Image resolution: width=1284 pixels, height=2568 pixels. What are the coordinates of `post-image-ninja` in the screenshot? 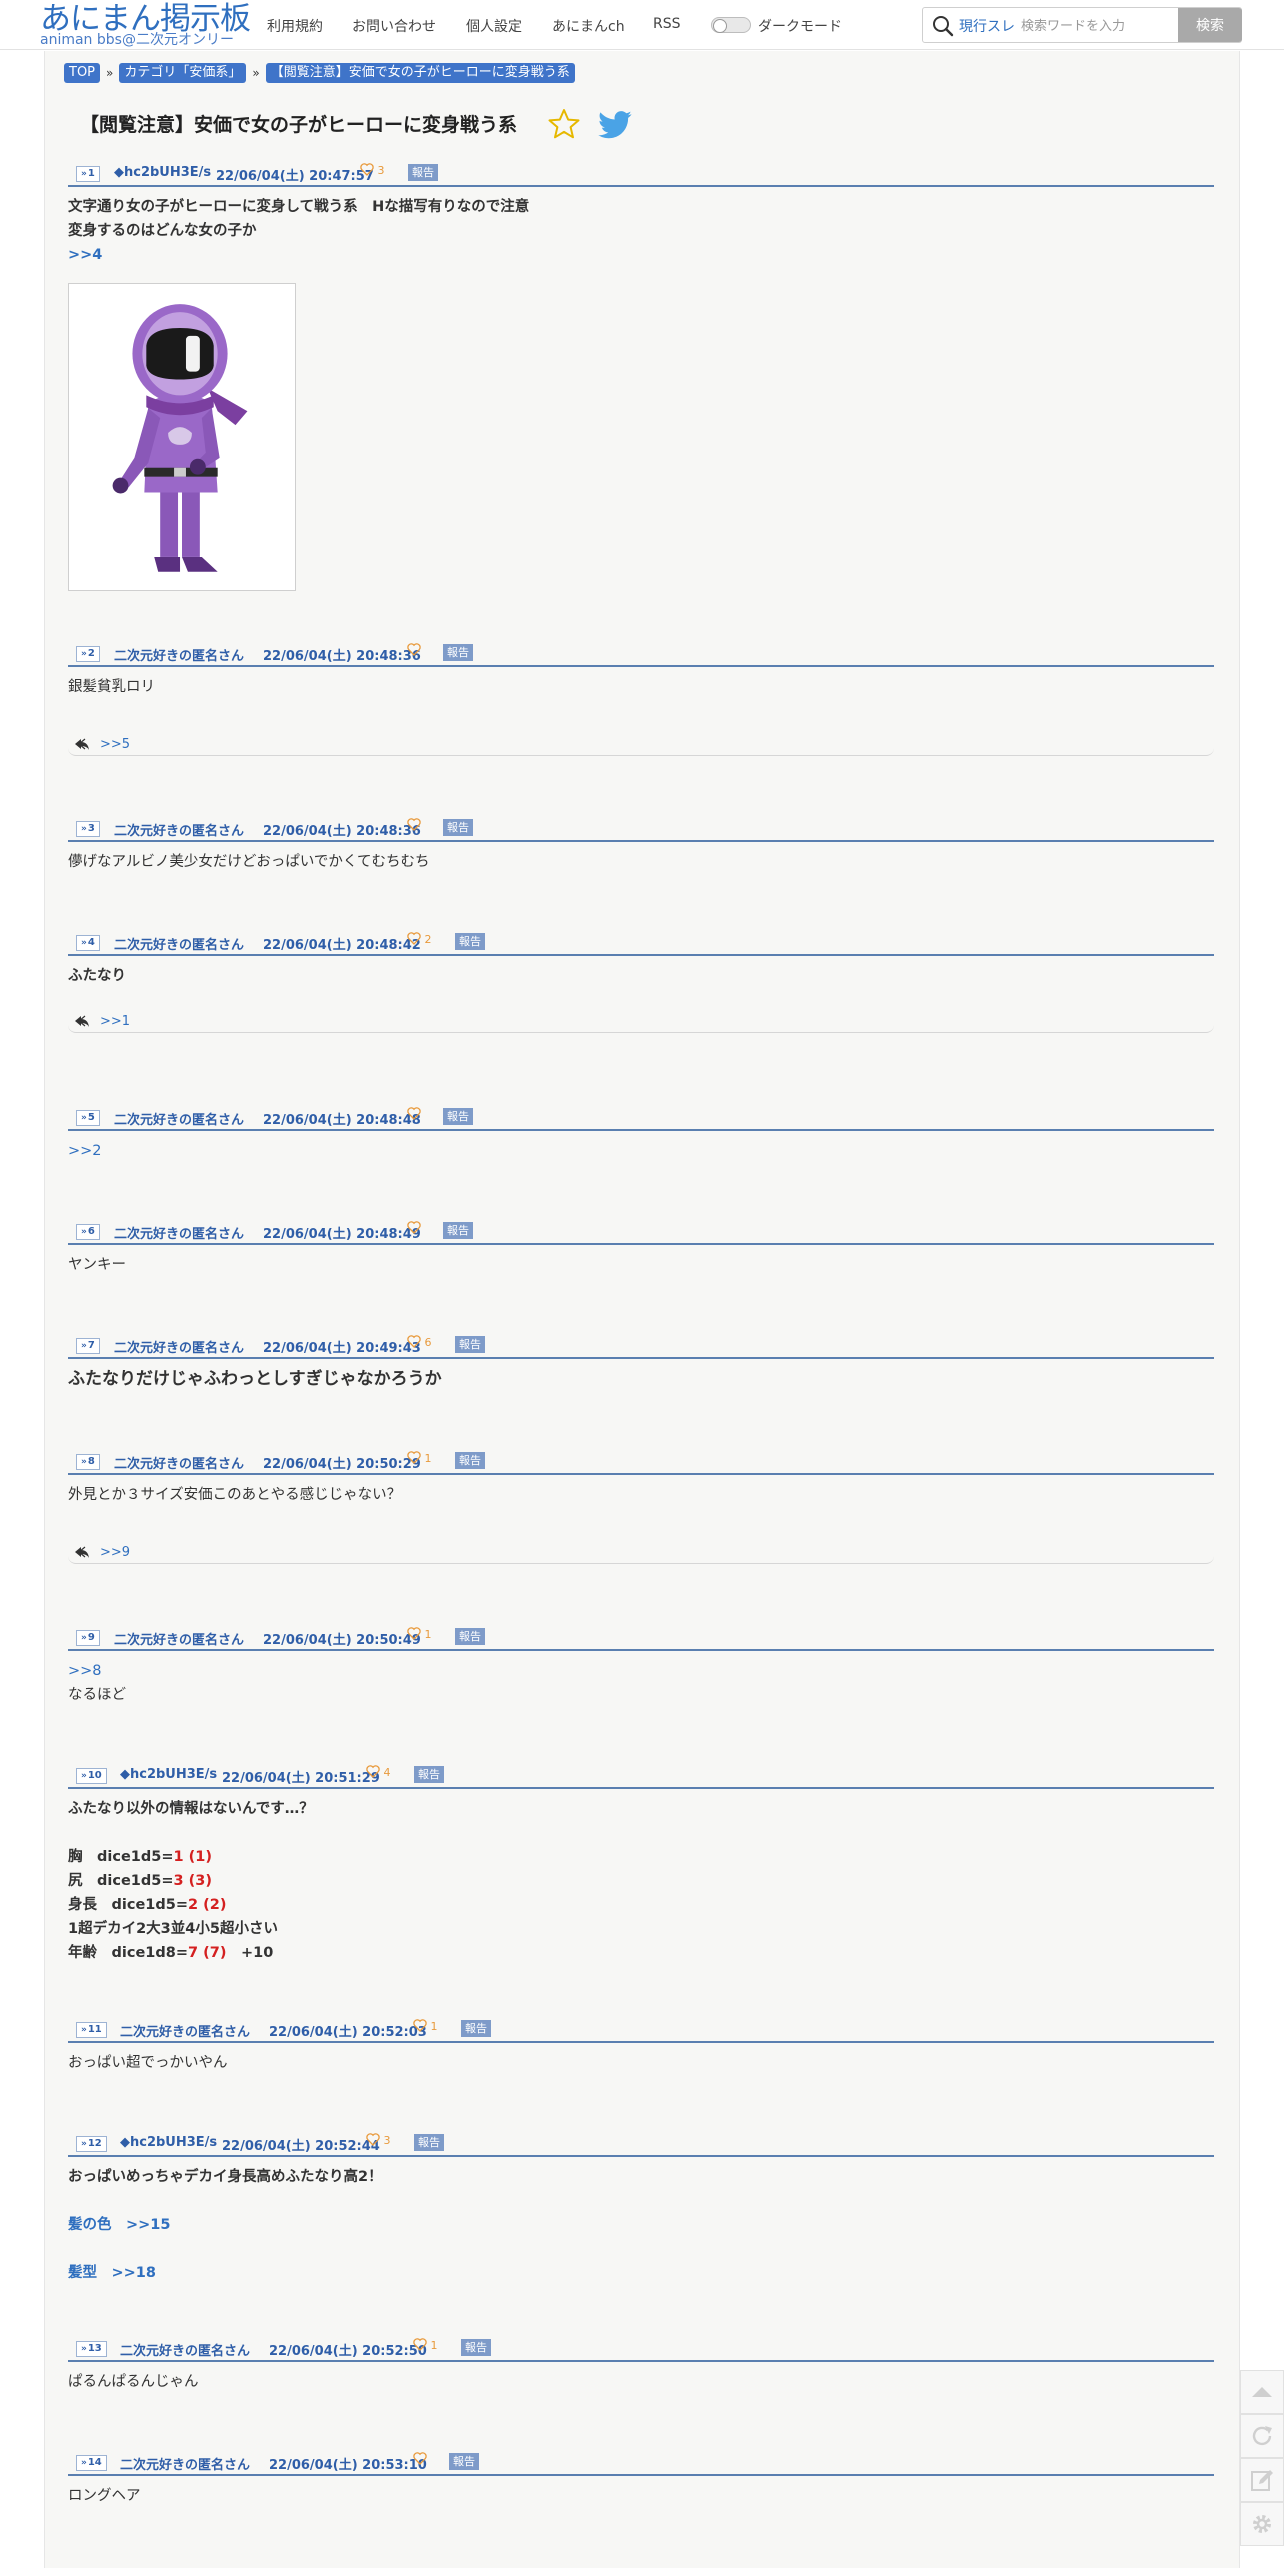 It's located at (182, 437).